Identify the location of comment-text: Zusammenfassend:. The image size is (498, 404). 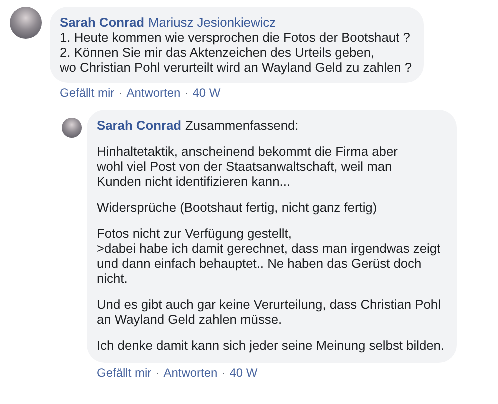
(242, 125).